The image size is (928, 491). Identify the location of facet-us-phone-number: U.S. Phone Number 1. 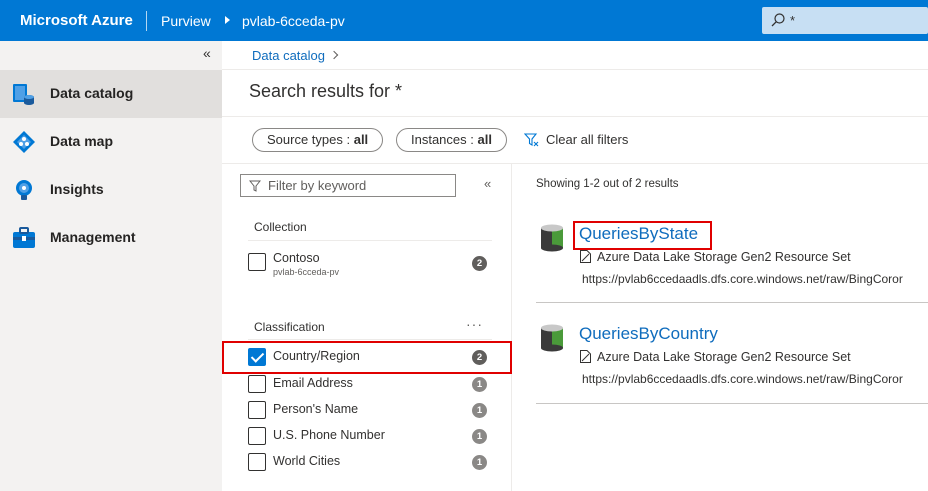
(368, 437).